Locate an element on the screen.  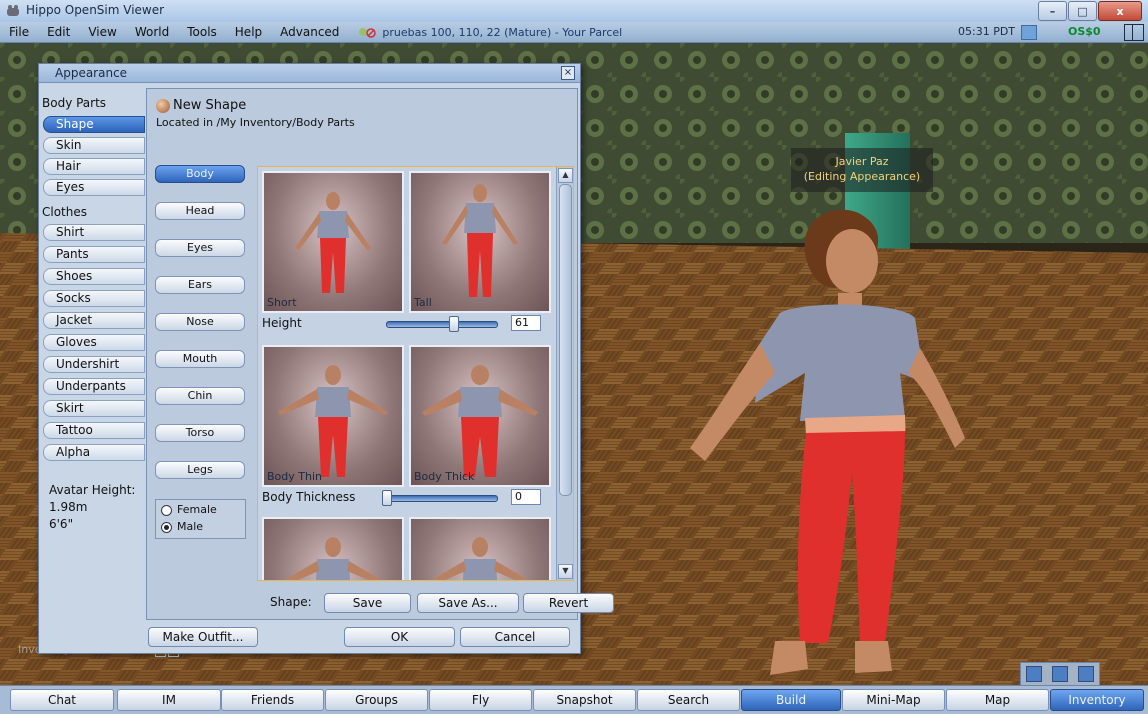
tab-shirt: Shirt is located at coordinates (94, 232).